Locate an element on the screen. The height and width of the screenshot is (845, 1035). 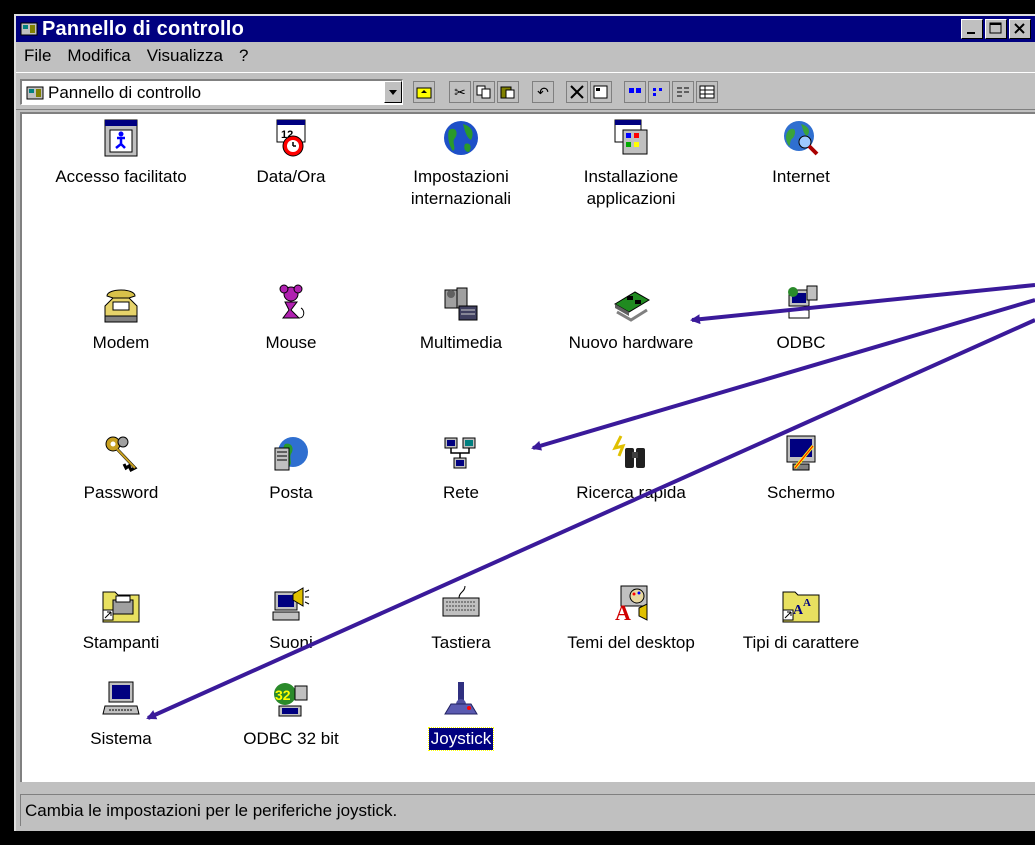
item-label: Impostazioni internazionali is located at coordinates (461, 187).